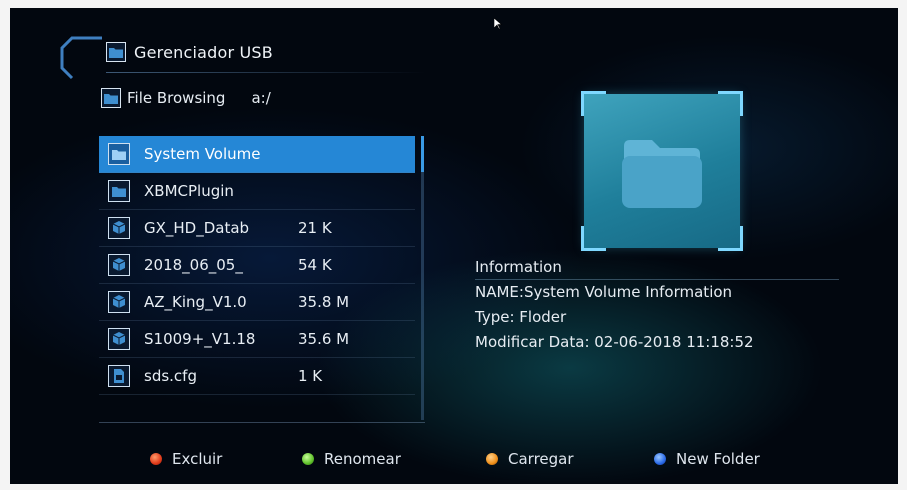  I want to click on file-name: XBMCPlugin, so click(189, 191).